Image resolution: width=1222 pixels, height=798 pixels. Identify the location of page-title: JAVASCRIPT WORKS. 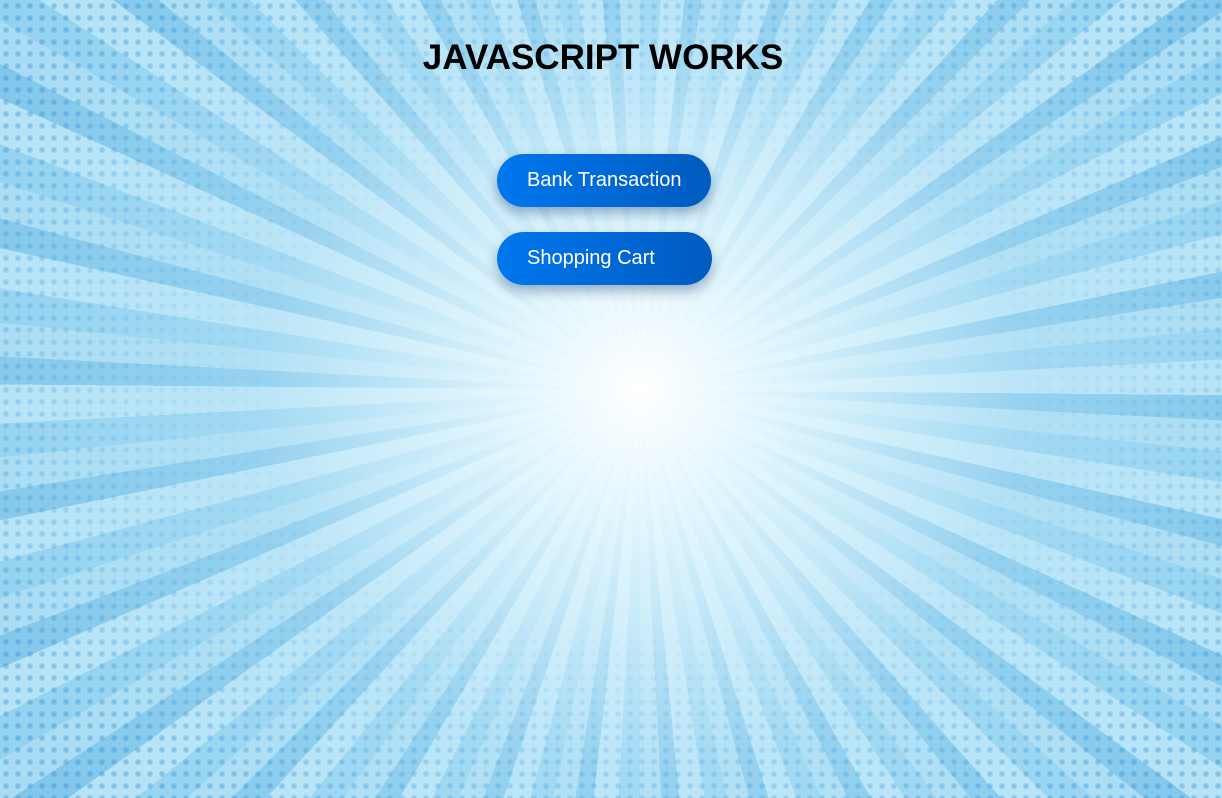
(603, 57).